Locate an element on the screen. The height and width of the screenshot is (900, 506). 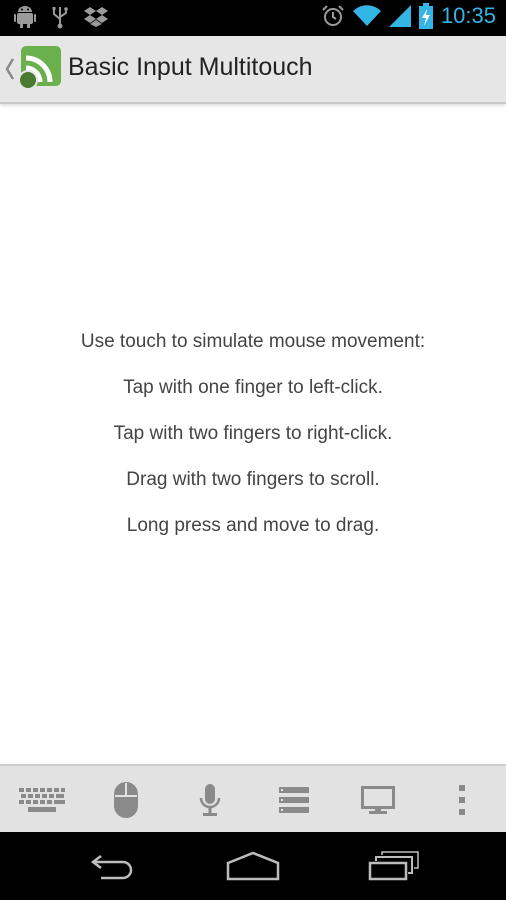
recent-apps-button is located at coordinates (394, 866).